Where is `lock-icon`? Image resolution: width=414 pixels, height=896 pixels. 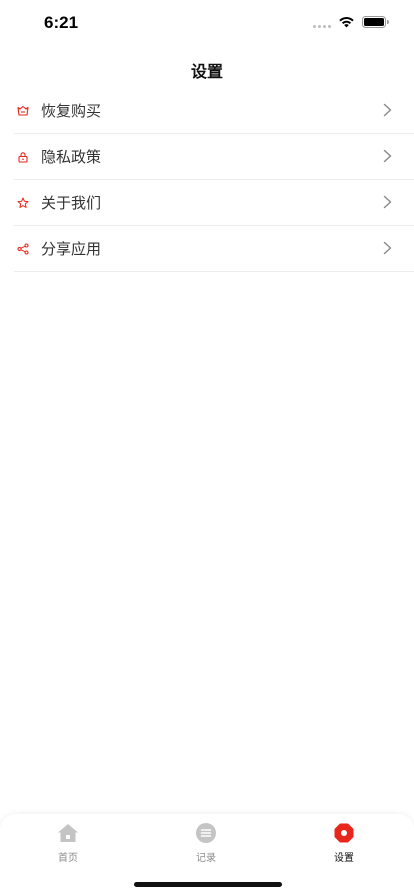
lock-icon is located at coordinates (23, 157).